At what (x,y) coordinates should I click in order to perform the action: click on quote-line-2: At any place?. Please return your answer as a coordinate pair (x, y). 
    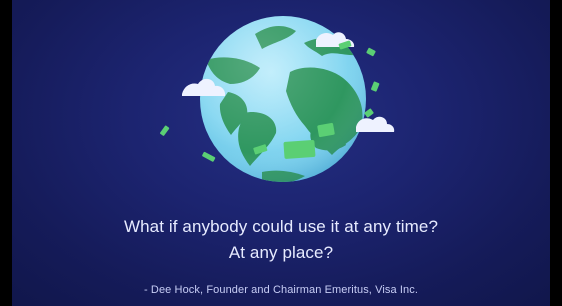
    Looking at the image, I should click on (281, 252).